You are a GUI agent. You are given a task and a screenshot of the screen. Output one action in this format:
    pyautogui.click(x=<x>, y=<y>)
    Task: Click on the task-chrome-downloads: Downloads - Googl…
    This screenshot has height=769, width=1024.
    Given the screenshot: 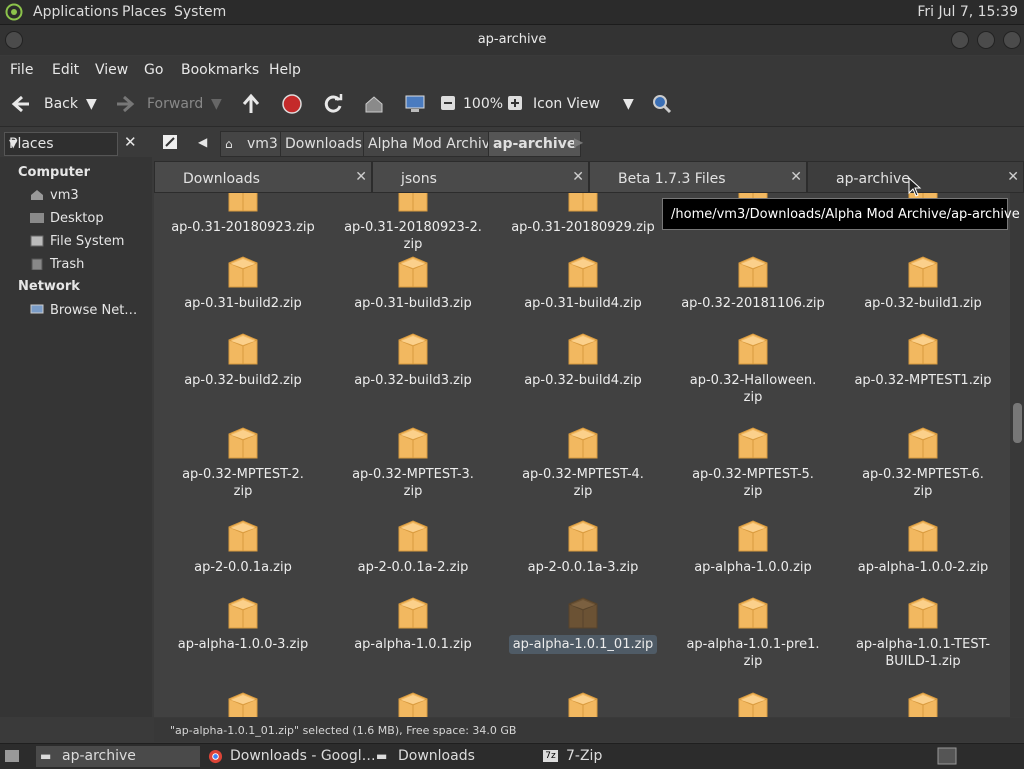 What is the action you would take?
    pyautogui.click(x=291, y=756)
    